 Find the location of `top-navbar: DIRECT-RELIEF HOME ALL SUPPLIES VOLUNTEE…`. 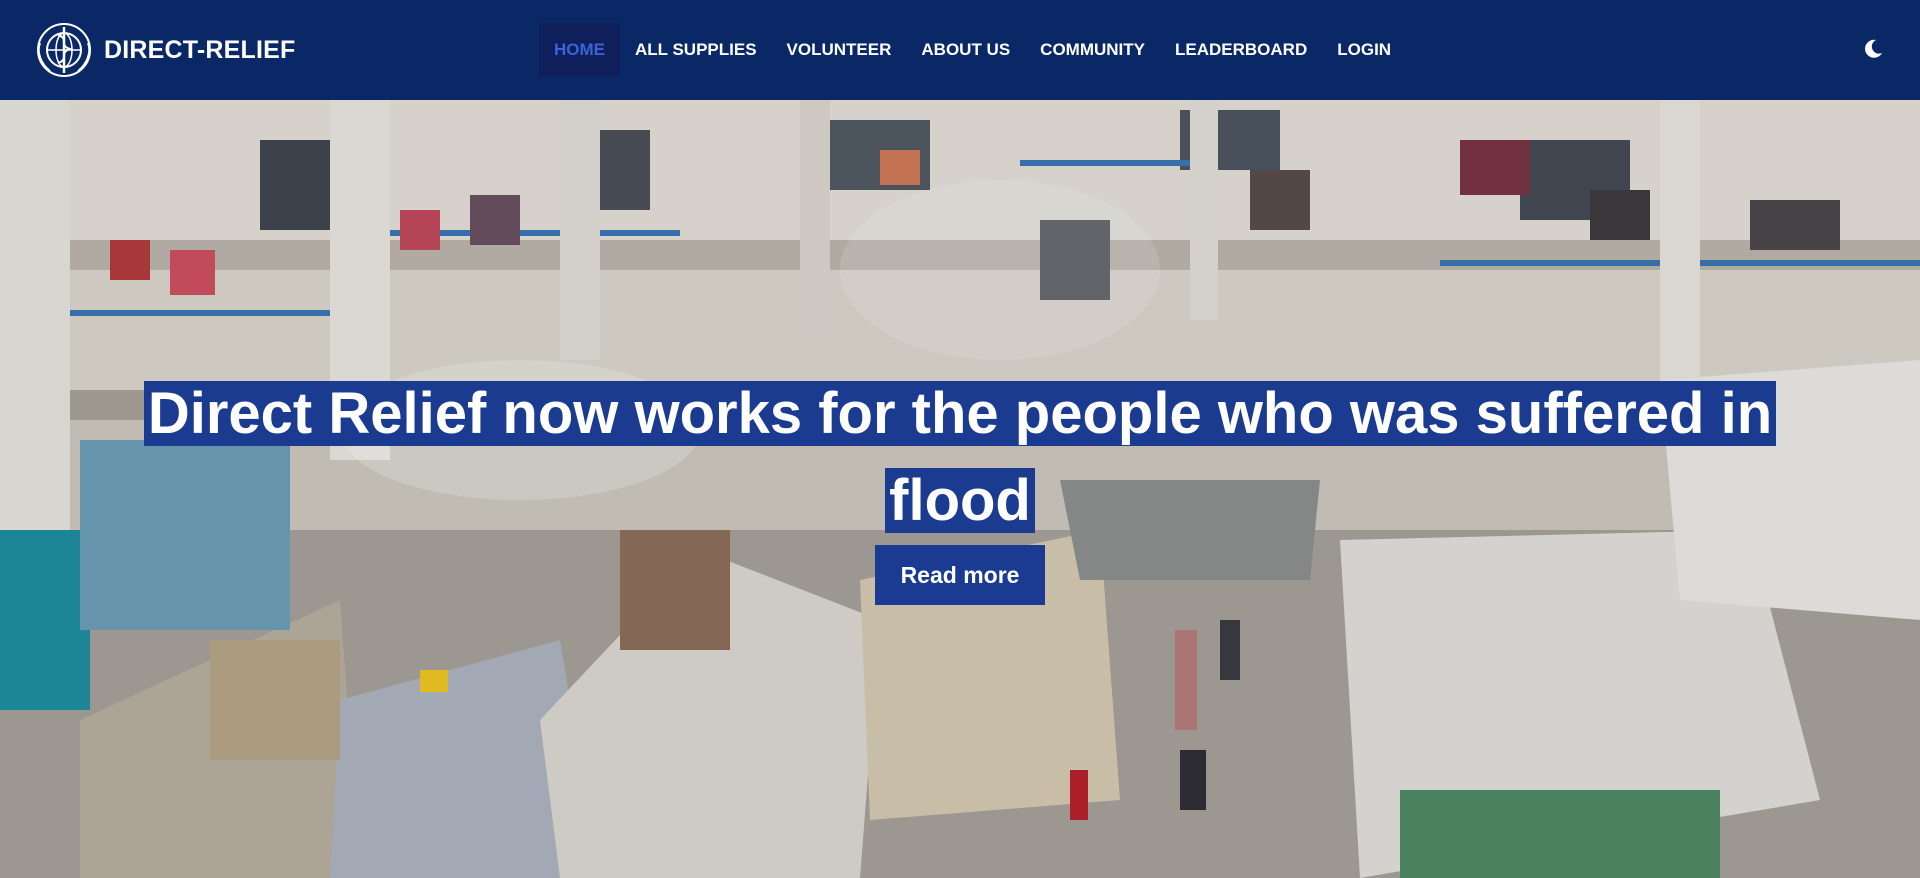

top-navbar: DIRECT-RELIEF HOME ALL SUPPLIES VOLUNTEE… is located at coordinates (960, 50).